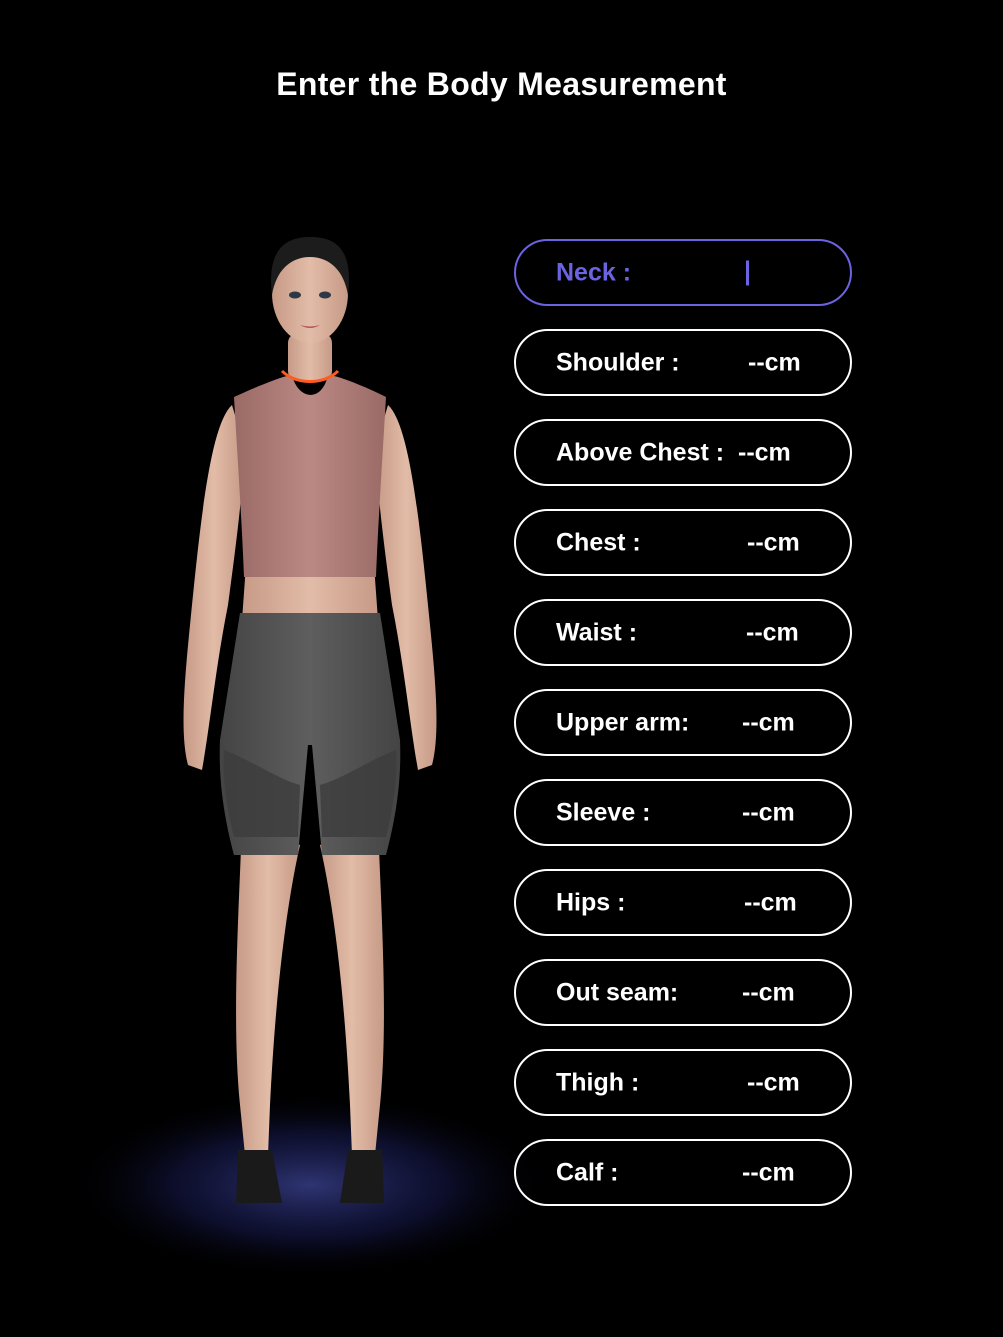 The height and width of the screenshot is (1337, 1003). I want to click on hips-value: --cm, so click(770, 902).